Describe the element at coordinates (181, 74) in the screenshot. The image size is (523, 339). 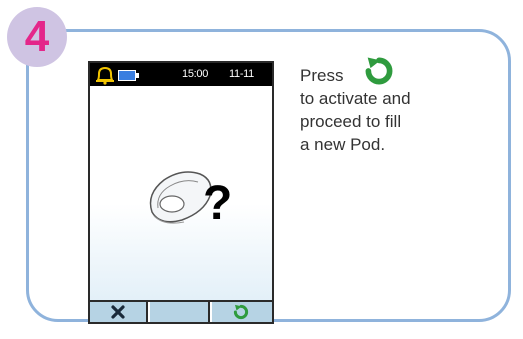
I see `status-bar: 15:00 11-11` at that location.